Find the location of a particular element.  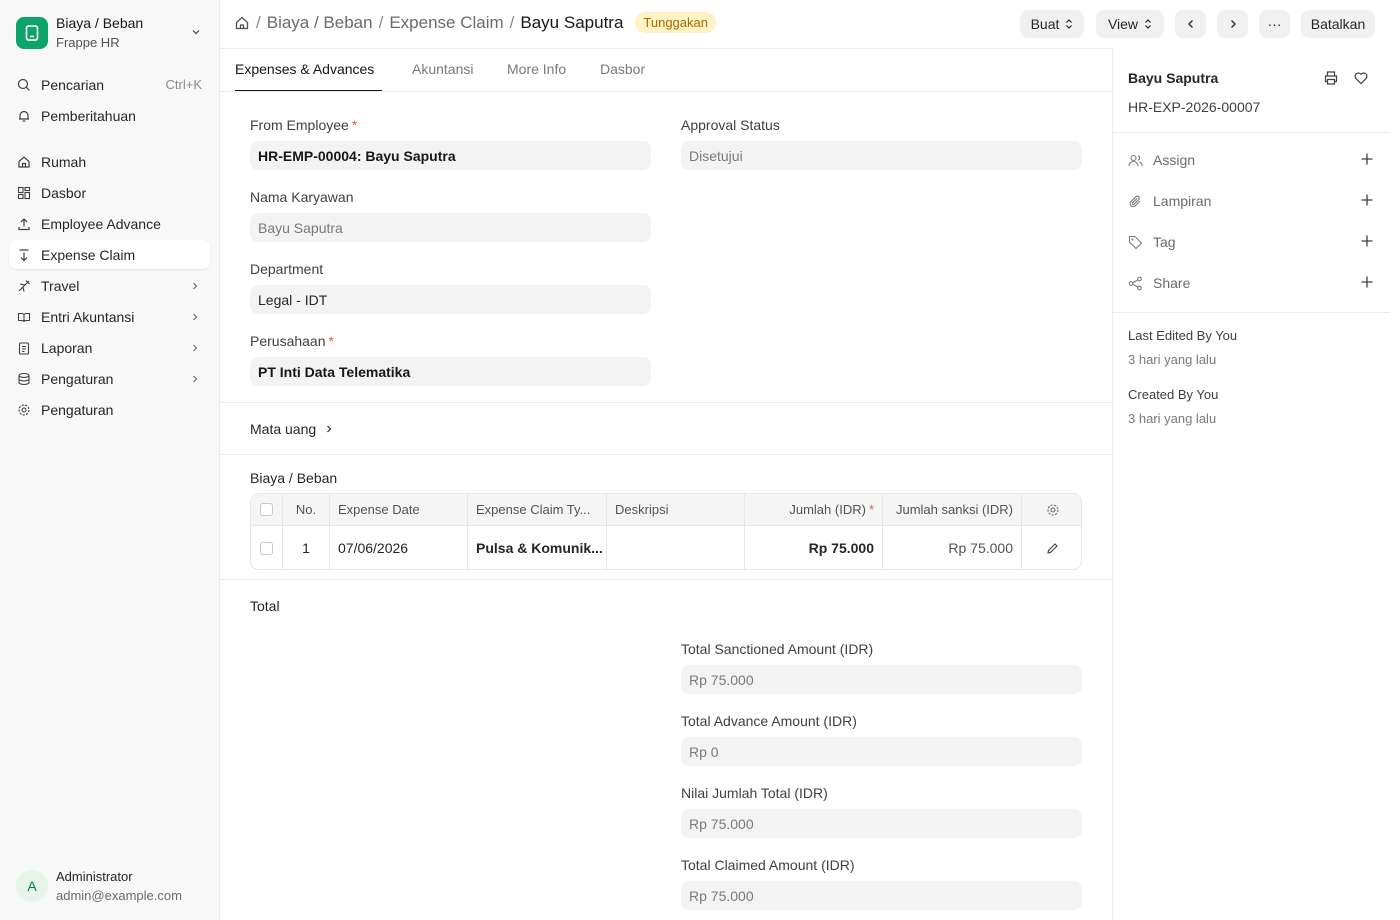

tab-dasbor: Dasbor is located at coordinates (622, 69).